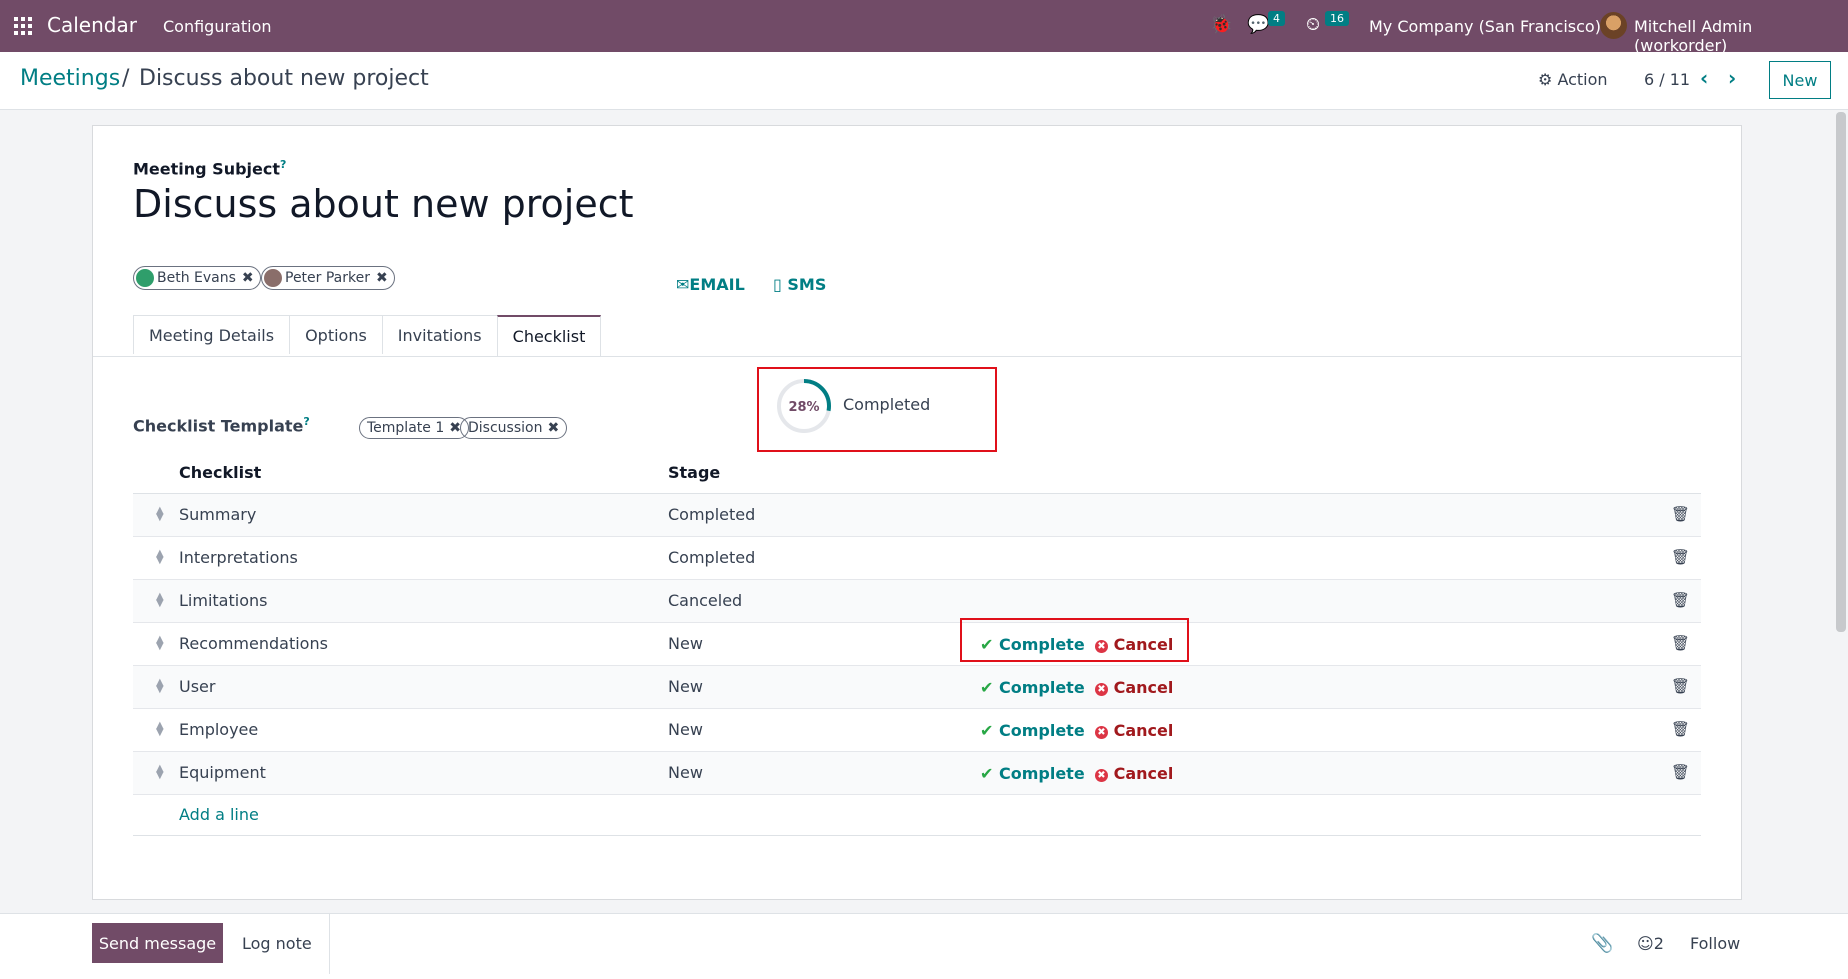 The height and width of the screenshot is (979, 1848). I want to click on table-row: ▲ ▼ User New ✔ Complete ✖ Cancel 🗑, so click(917, 687).